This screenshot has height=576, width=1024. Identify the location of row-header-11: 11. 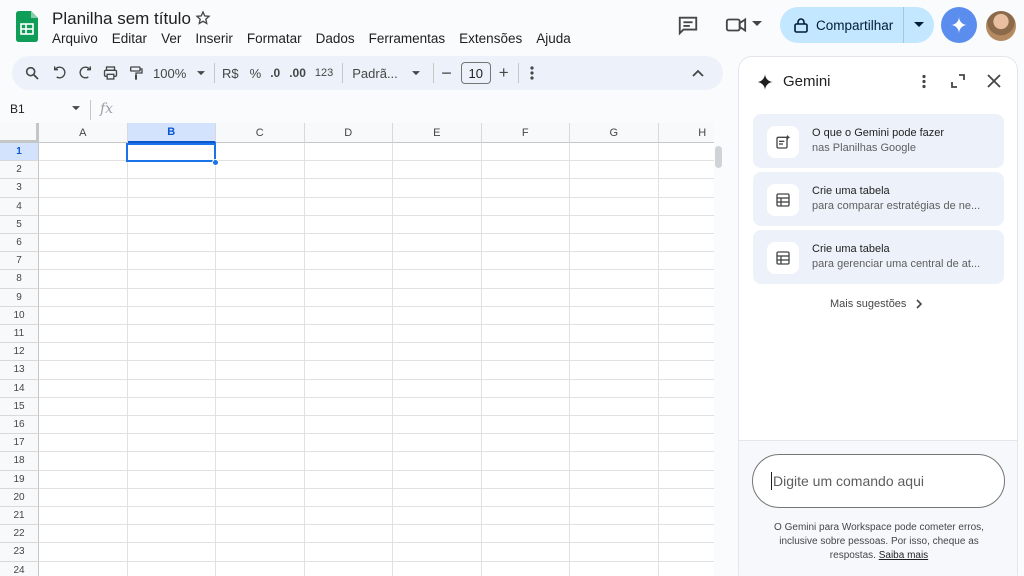
(19, 334).